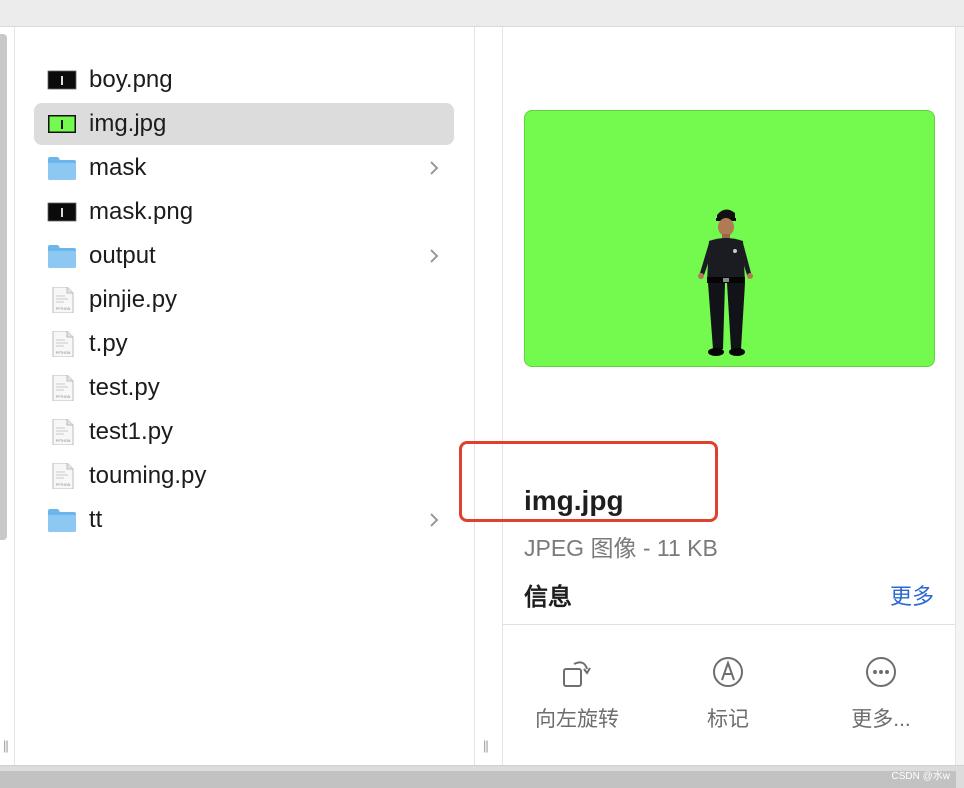 This screenshot has height=788, width=964. I want to click on file-row: PYTHON test.py, so click(244, 388).